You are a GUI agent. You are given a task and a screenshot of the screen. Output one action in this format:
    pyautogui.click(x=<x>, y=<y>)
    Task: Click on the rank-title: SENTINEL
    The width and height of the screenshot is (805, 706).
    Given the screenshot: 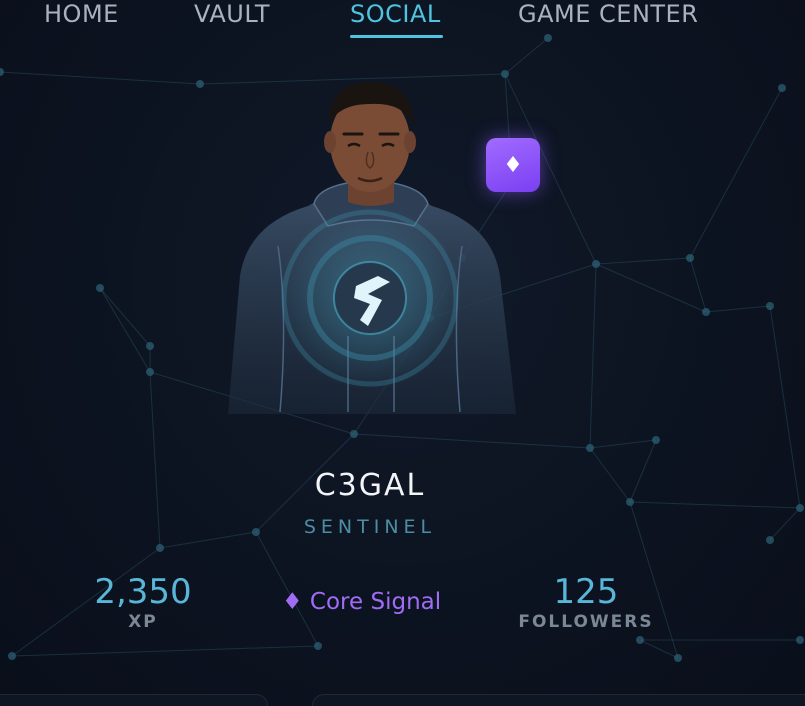 What is the action you would take?
    pyautogui.click(x=370, y=527)
    